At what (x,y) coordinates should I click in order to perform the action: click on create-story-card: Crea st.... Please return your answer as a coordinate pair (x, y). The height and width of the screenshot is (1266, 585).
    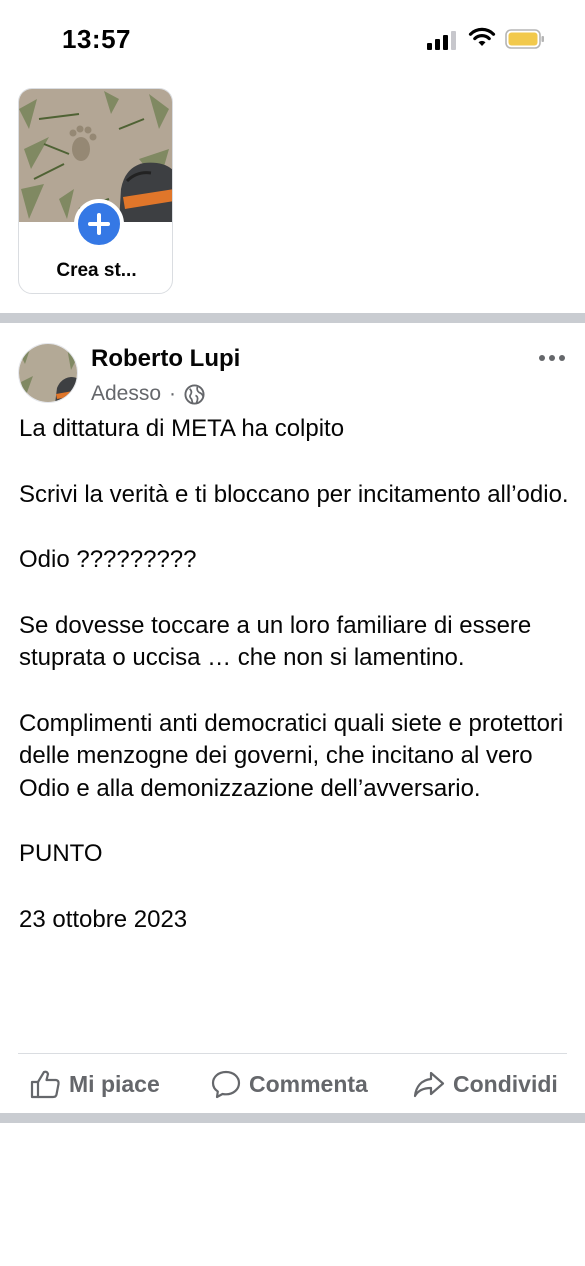
    Looking at the image, I should click on (95, 191).